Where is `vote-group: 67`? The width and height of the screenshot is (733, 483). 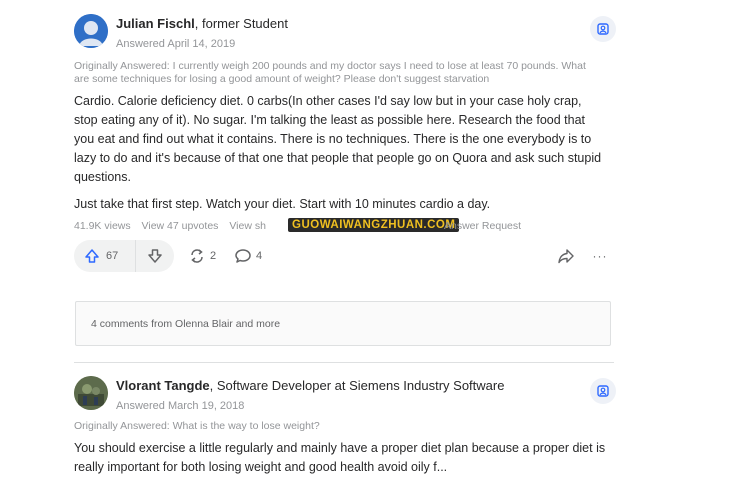 vote-group: 67 is located at coordinates (124, 256).